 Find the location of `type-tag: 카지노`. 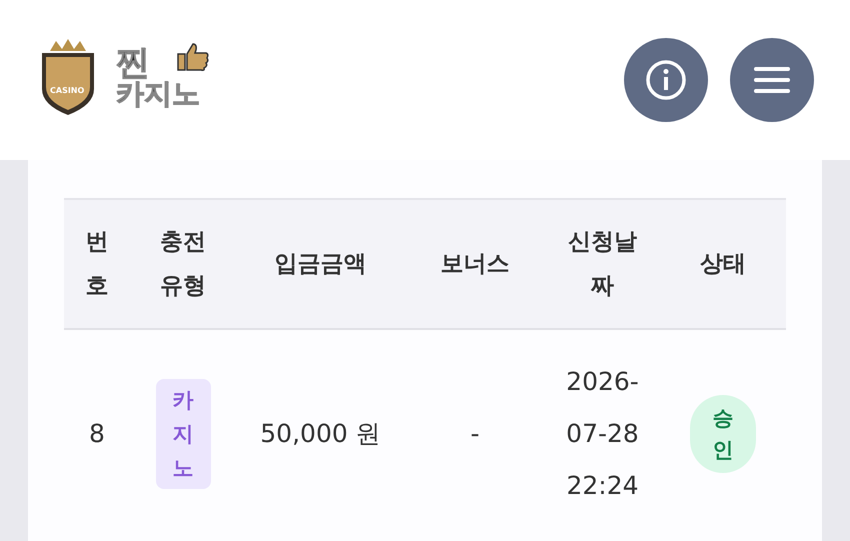

type-tag: 카지노 is located at coordinates (183, 433).